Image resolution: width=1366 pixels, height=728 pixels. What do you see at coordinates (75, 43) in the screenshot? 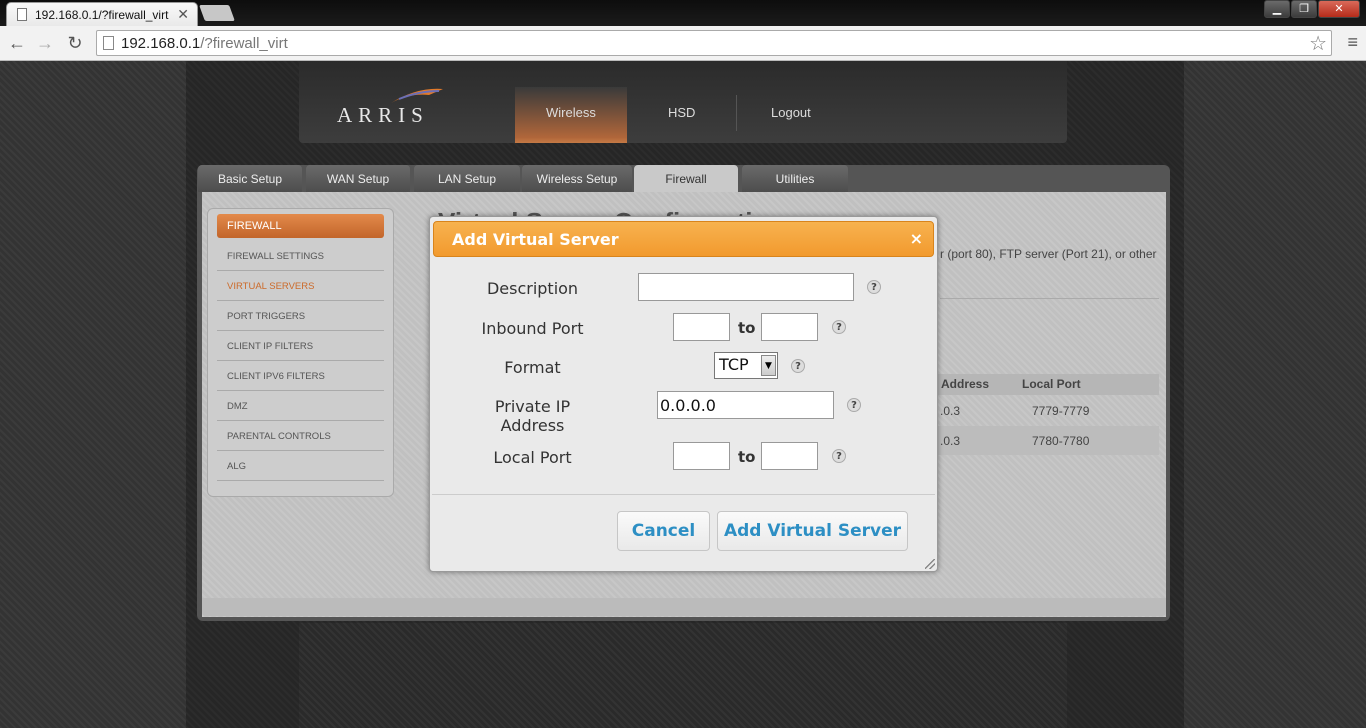
I see `reload-icon: ↻` at bounding box center [75, 43].